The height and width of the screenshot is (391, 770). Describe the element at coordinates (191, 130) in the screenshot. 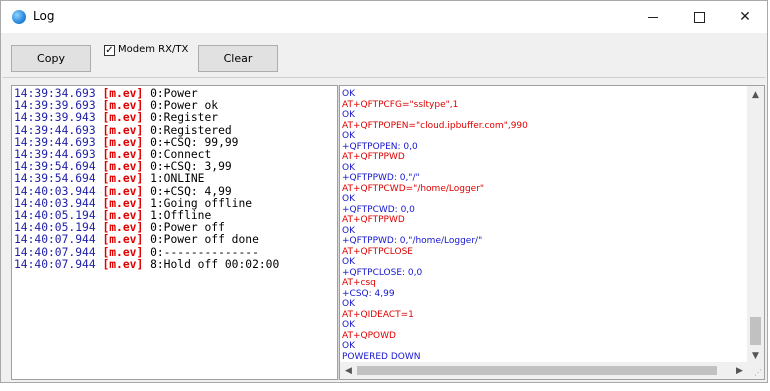

I see `log-message: 0:Registered` at that location.